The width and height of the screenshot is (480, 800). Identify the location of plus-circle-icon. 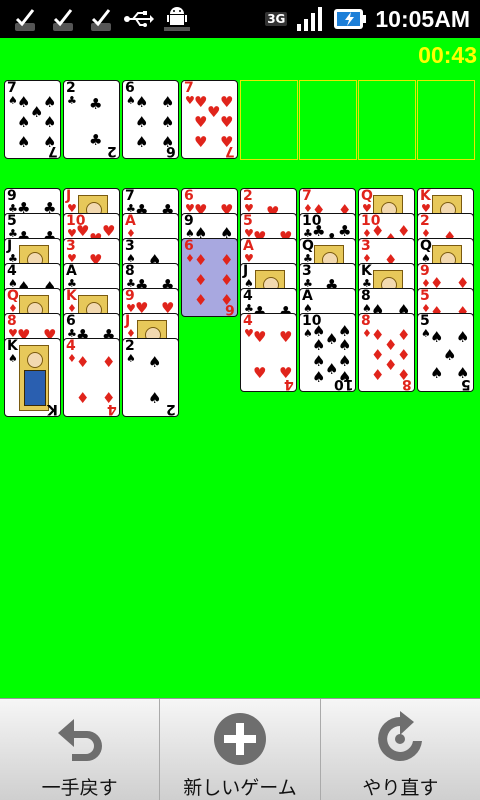
(239, 739).